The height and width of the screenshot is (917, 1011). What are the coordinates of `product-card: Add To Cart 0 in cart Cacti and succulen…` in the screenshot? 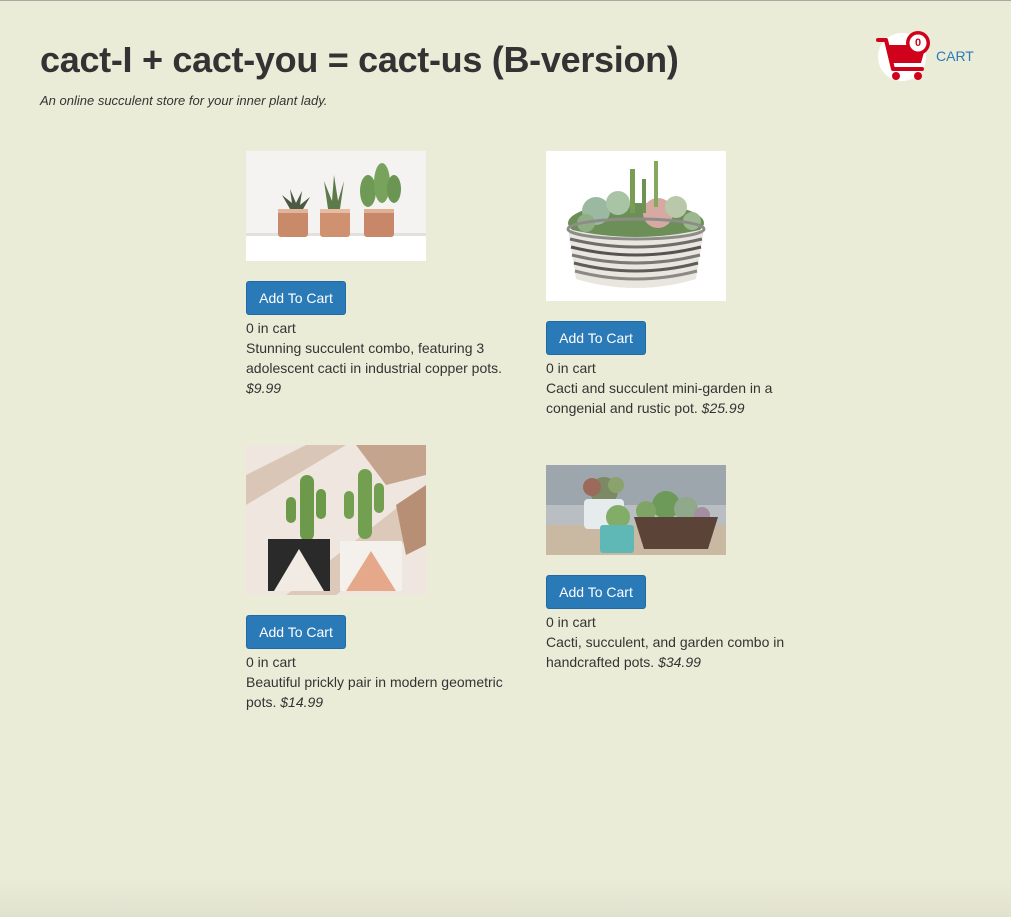 It's located at (676, 284).